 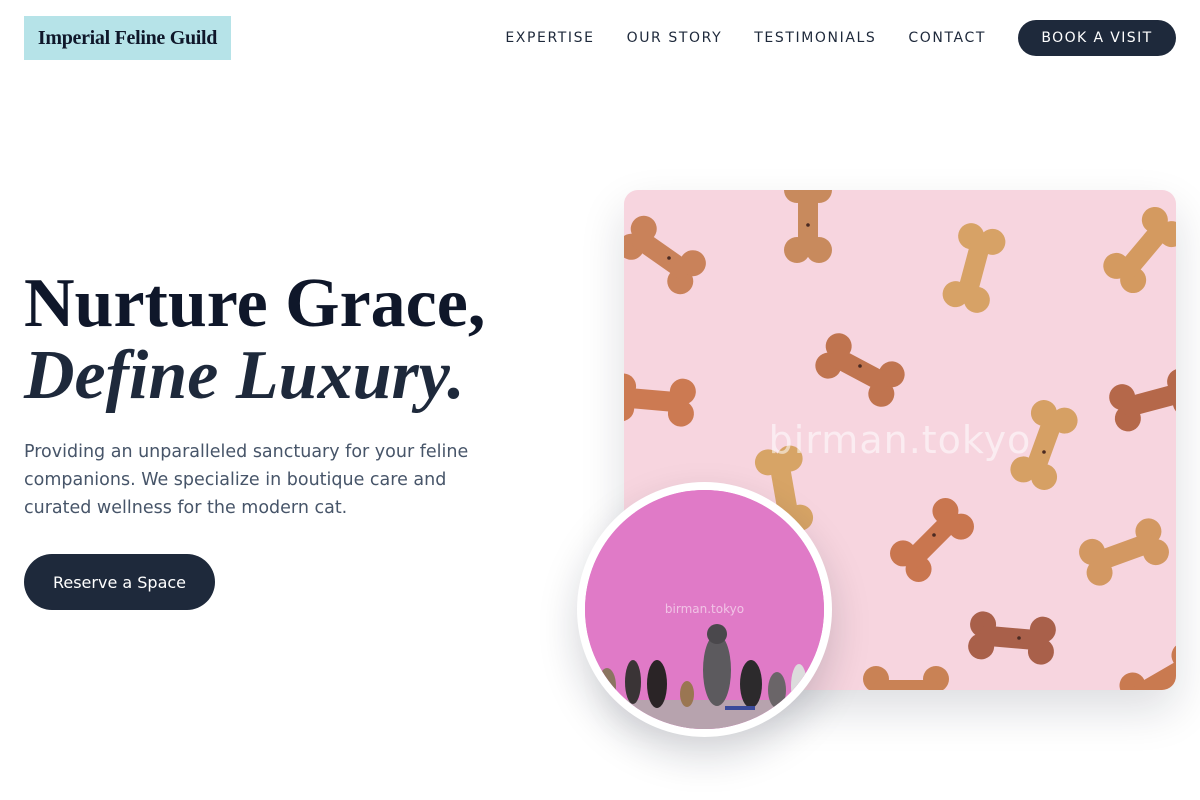 What do you see at coordinates (127, 38) in the screenshot?
I see `brand-logo: Imperial Feline Guild` at bounding box center [127, 38].